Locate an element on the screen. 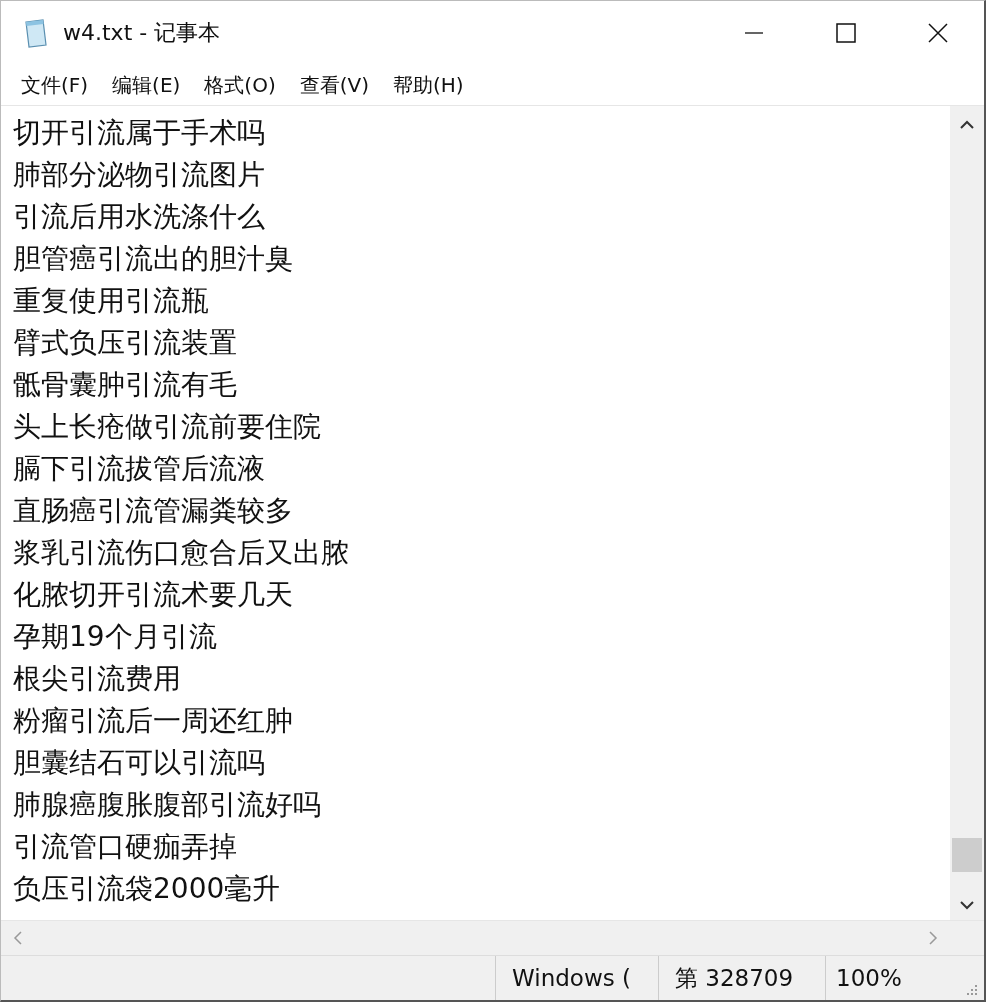  text-line: 直肠癌引流管漏粪较多 is located at coordinates (153, 511).